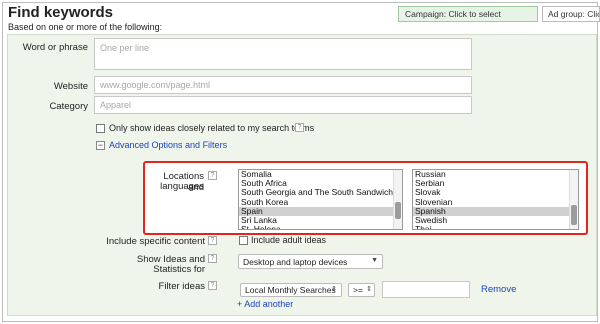  Describe the element at coordinates (265, 304) in the screenshot. I see `add-filter-link: + Add another` at that location.